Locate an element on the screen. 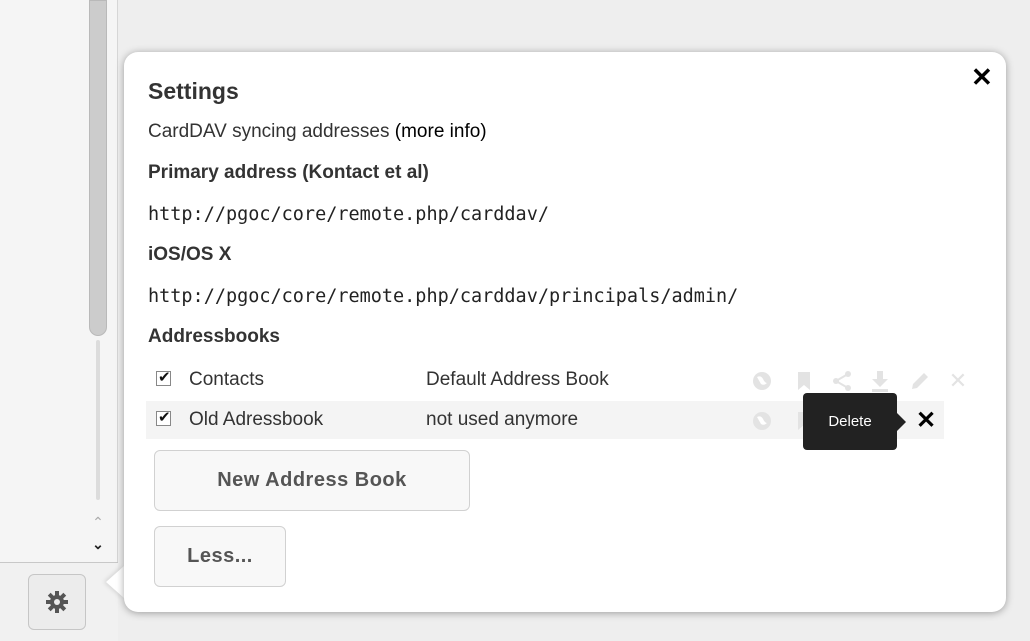  chevron-up-icon: ⌃ is located at coordinates (98, 522).